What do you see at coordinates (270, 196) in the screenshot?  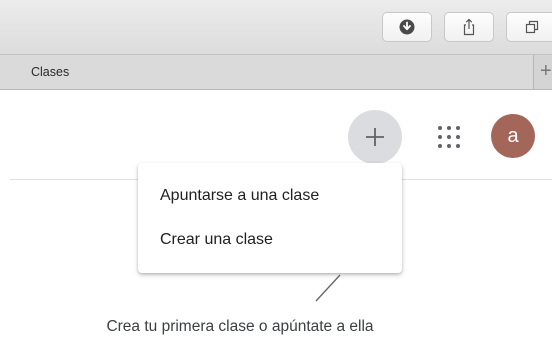 I see `menu-item-join-class: Apuntarse a una clase` at bounding box center [270, 196].